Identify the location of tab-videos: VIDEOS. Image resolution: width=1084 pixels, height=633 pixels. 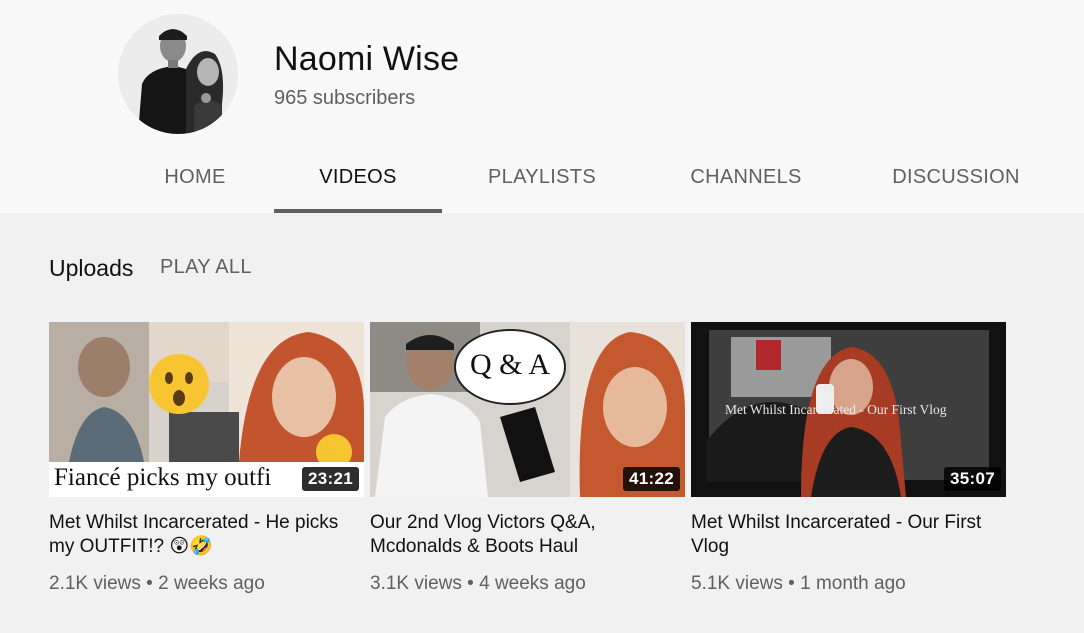
(358, 181).